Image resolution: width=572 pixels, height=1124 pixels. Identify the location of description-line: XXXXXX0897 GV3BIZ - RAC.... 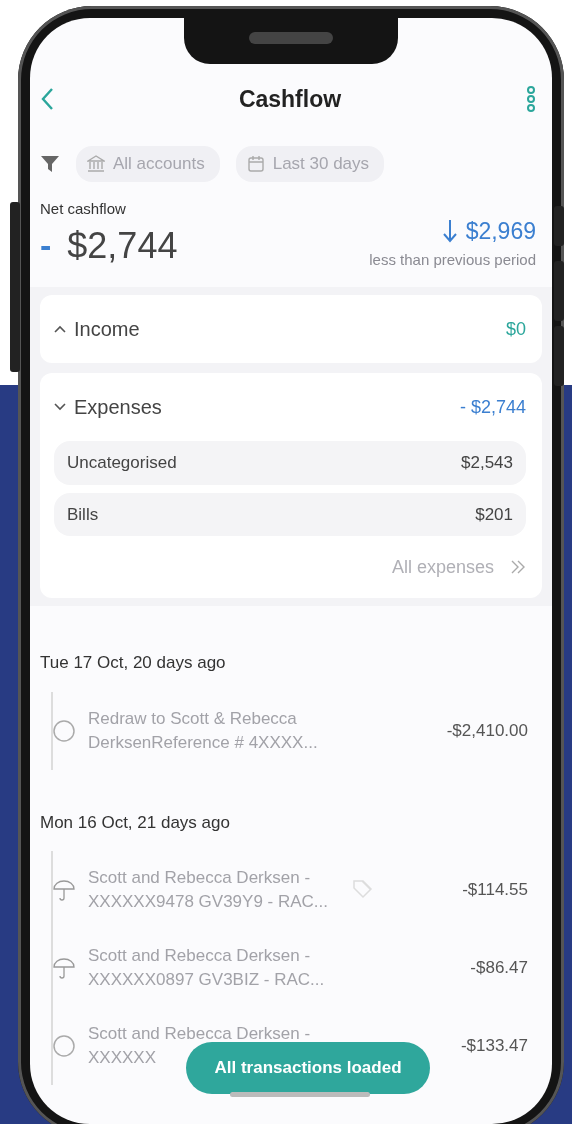
(206, 980).